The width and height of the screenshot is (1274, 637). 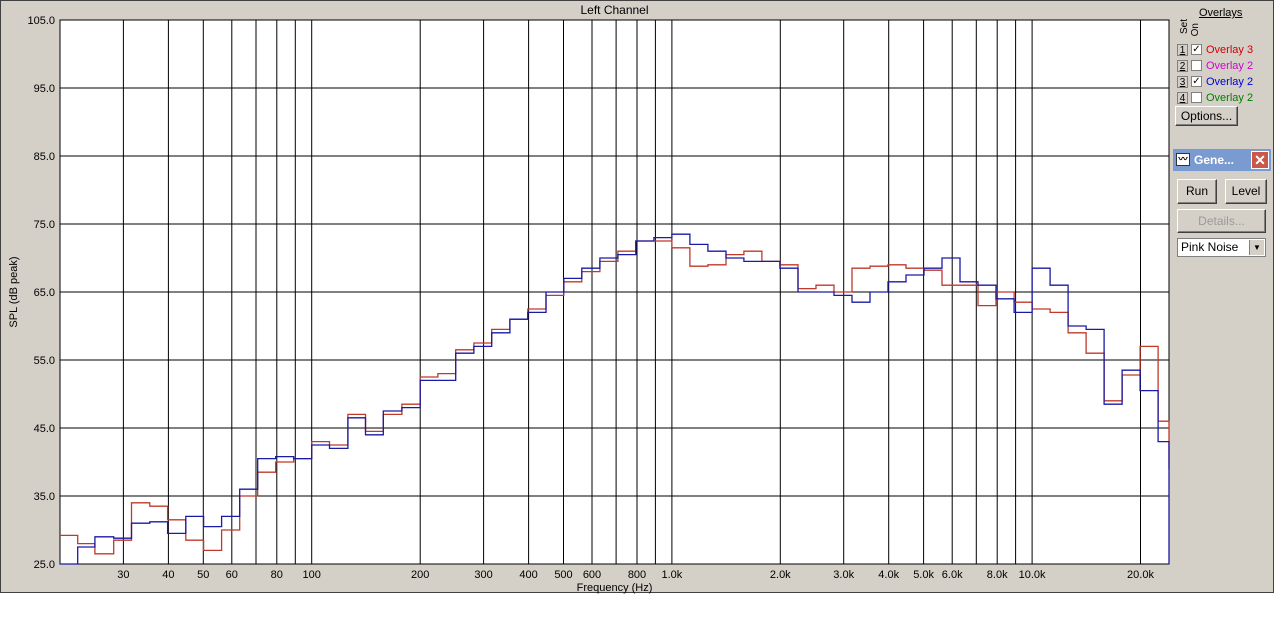 What do you see at coordinates (1196, 49) in the screenshot?
I see `overlay-checkbox-1: ✓` at bounding box center [1196, 49].